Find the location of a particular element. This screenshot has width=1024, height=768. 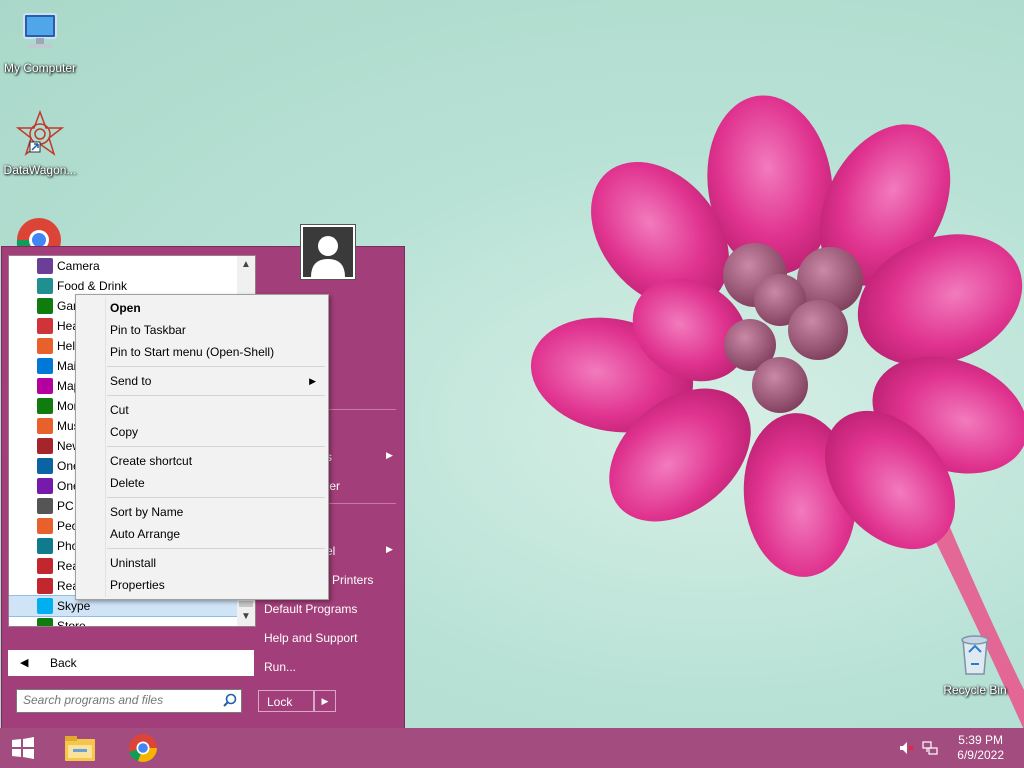

program-label: Camera is located at coordinates (78, 266).